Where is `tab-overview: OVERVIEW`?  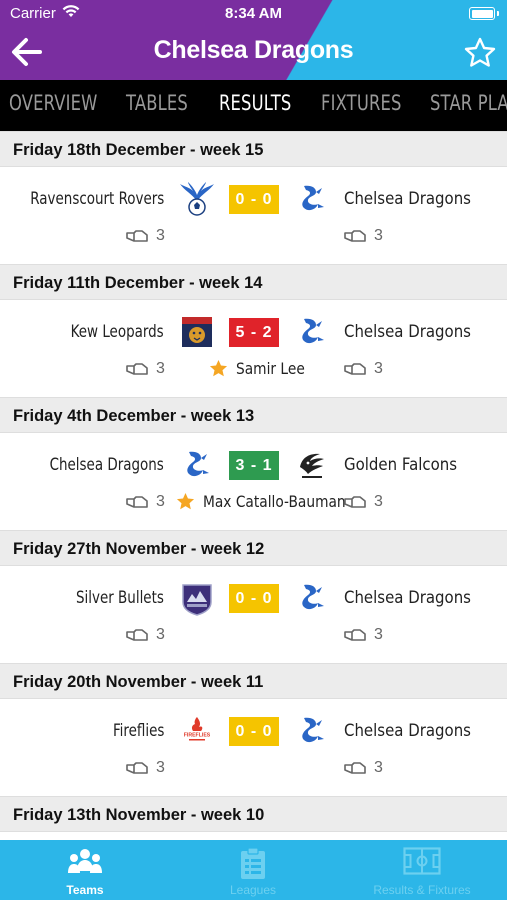
tab-overview: OVERVIEW is located at coordinates (53, 103).